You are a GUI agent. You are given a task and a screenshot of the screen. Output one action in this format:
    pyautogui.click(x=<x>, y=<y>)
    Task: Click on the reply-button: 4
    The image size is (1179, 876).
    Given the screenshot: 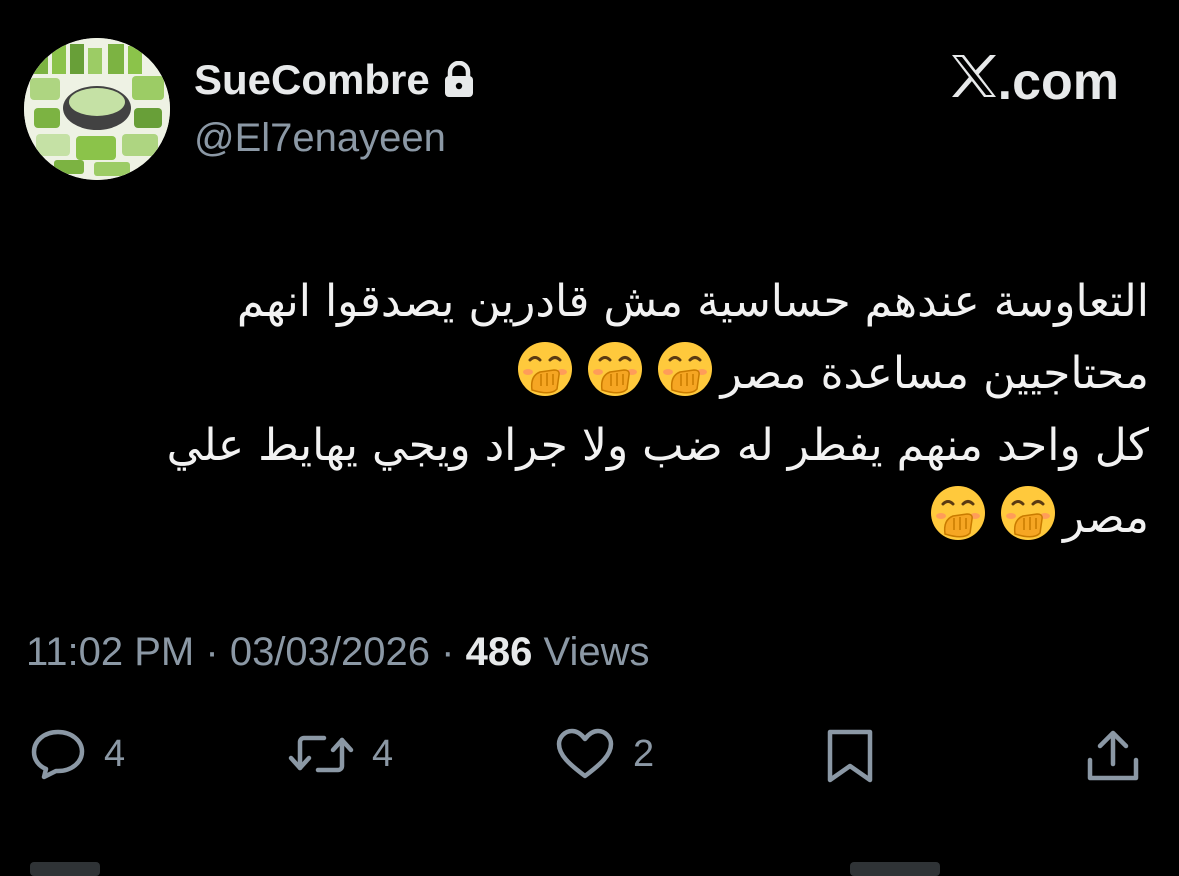 What is the action you would take?
    pyautogui.click(x=77, y=754)
    